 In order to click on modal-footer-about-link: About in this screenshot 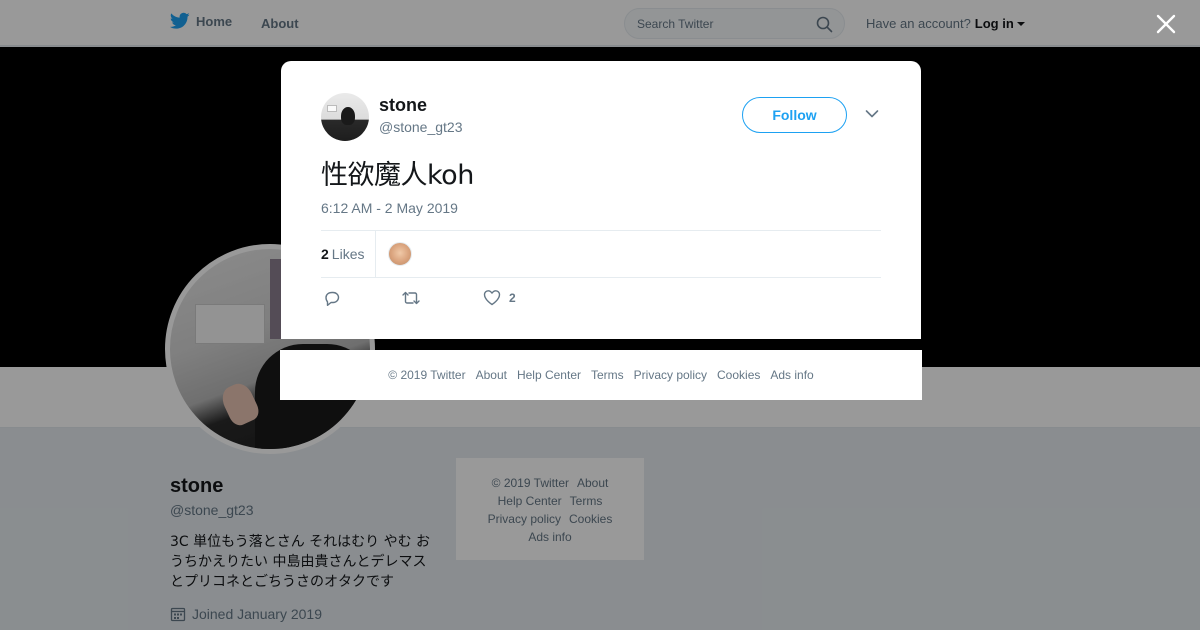, I will do `click(491, 375)`.